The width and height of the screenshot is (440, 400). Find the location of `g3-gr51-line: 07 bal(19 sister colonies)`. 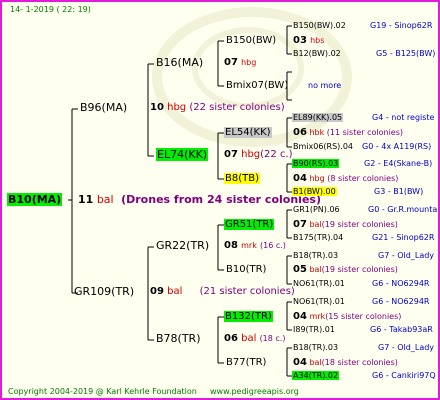

g3-gr51-line: 07 bal(19 sister colonies) is located at coordinates (345, 224).